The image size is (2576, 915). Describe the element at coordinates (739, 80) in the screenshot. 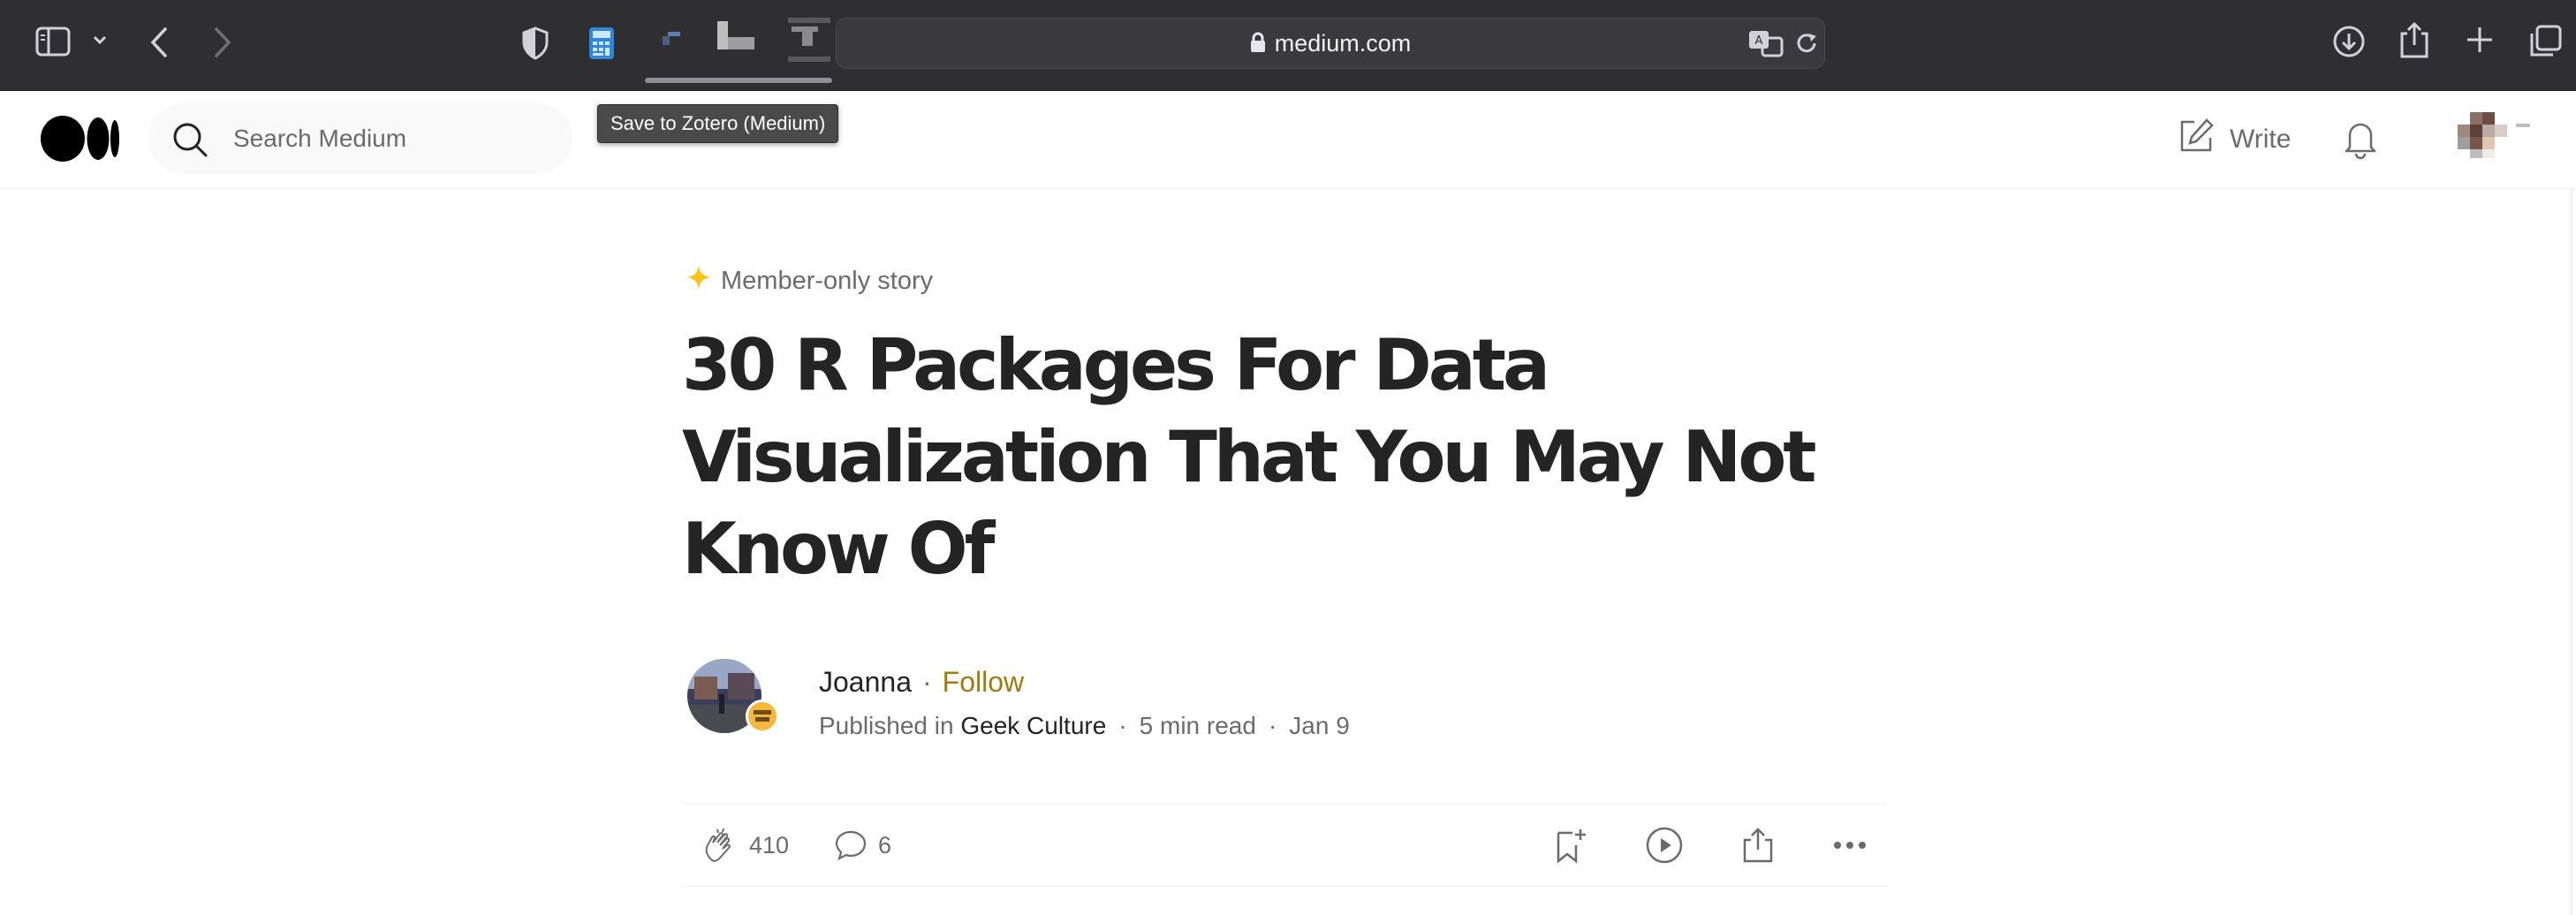

I see `active-extension-indicator` at that location.